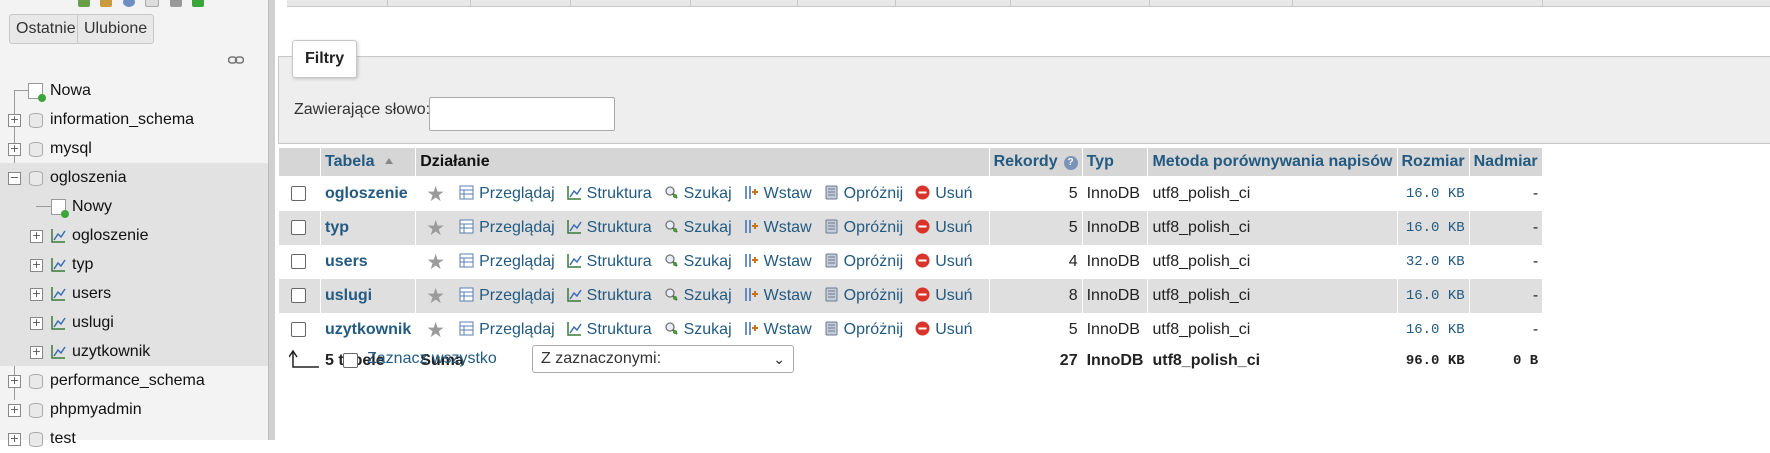  What do you see at coordinates (366, 193) in the screenshot?
I see `table-name-link: ogloszenie` at bounding box center [366, 193].